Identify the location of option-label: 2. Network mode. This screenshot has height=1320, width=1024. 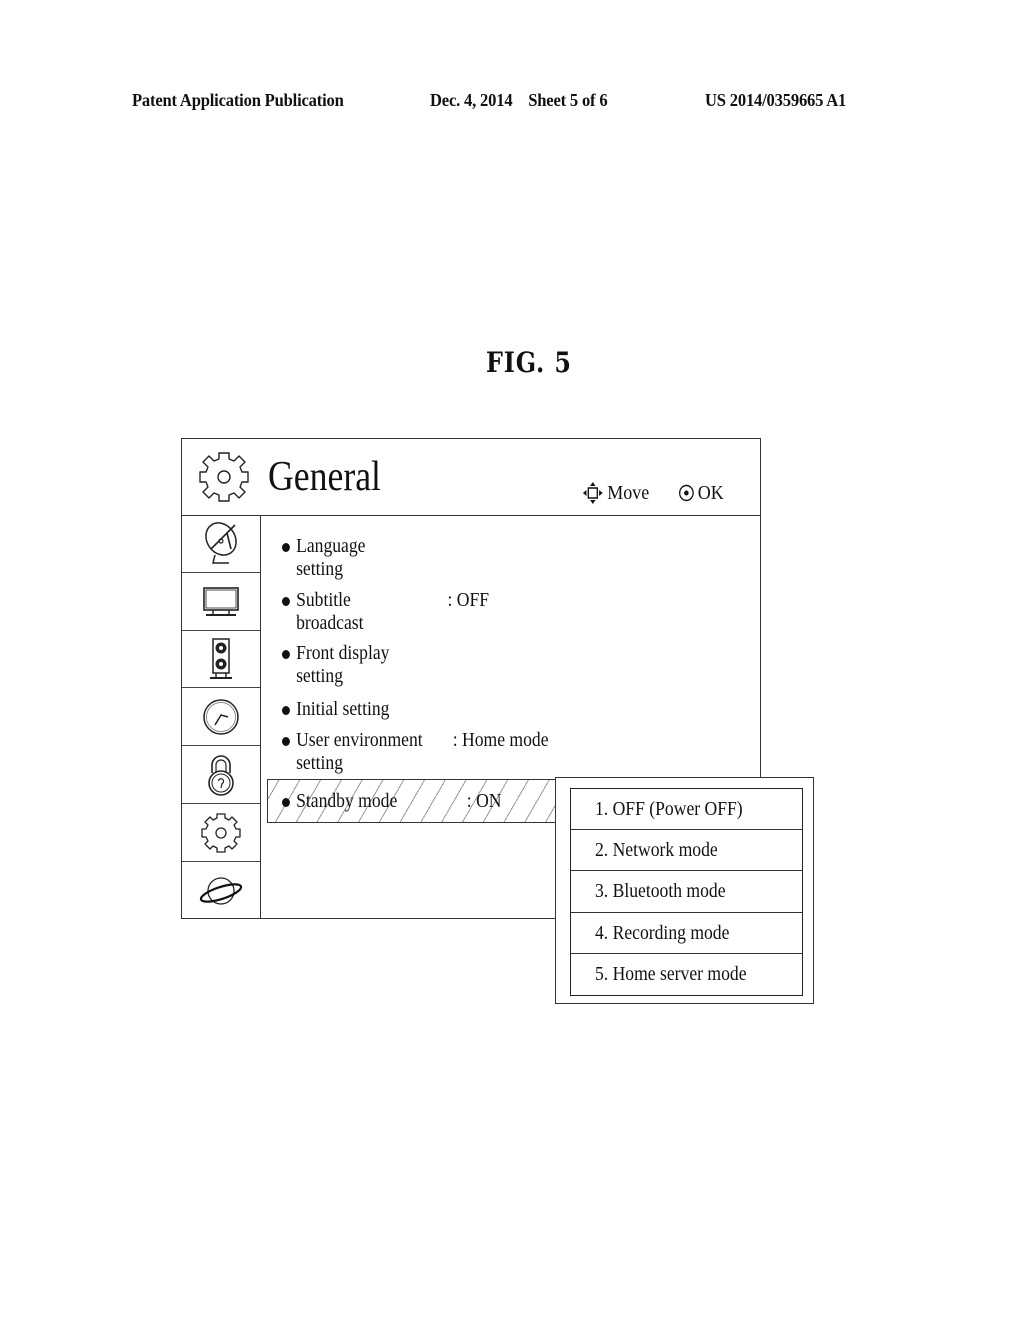
(656, 850).